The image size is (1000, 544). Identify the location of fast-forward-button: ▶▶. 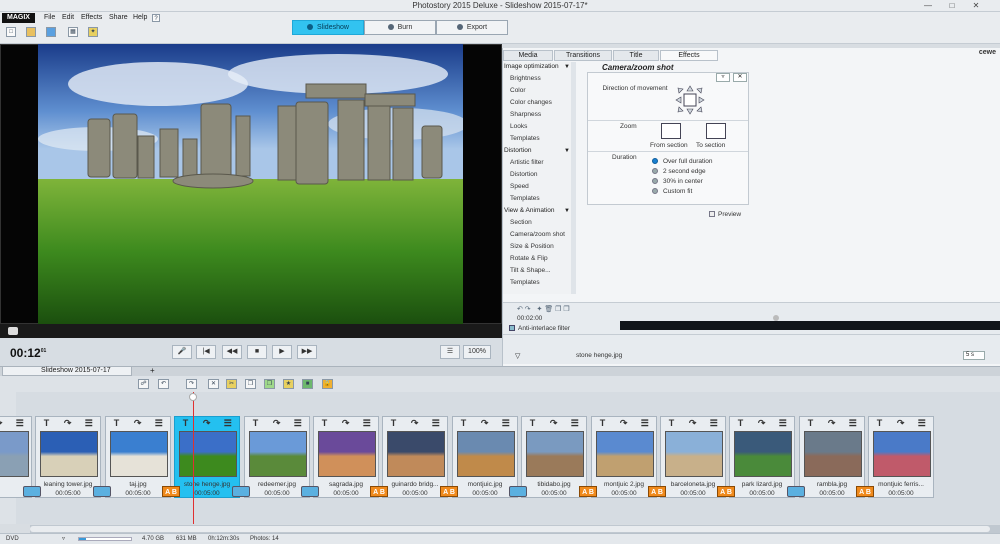
(307, 352).